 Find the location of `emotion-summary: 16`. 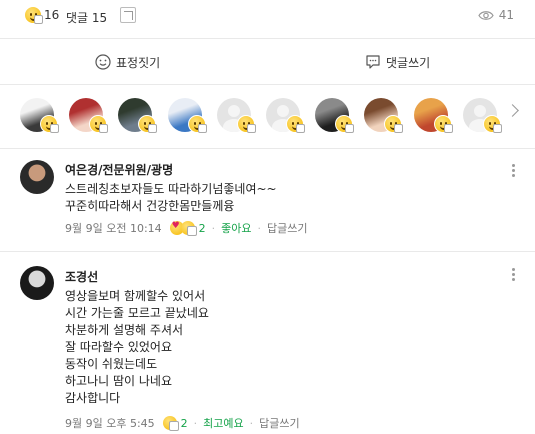

emotion-summary: 16 is located at coordinates (41, 15).